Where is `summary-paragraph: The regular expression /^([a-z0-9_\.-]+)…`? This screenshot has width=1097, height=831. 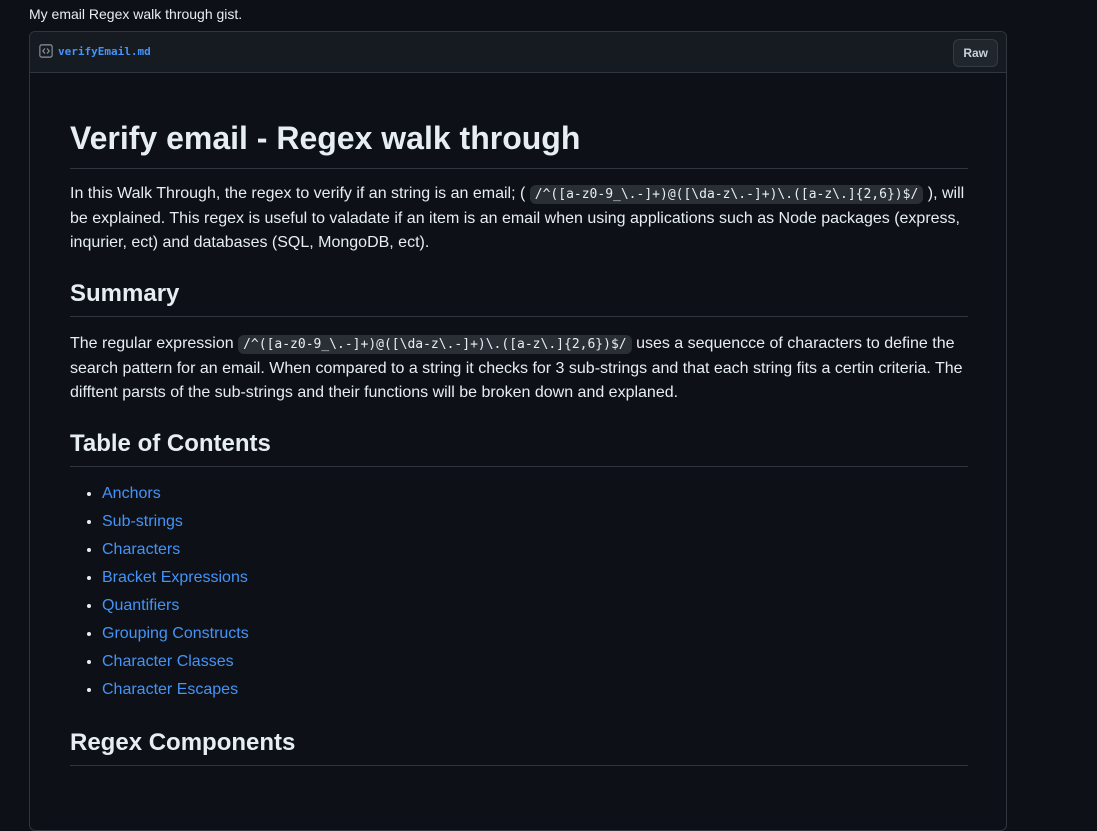 summary-paragraph: The regular expression /^([a-z0-9_\.-]+)… is located at coordinates (519, 368).